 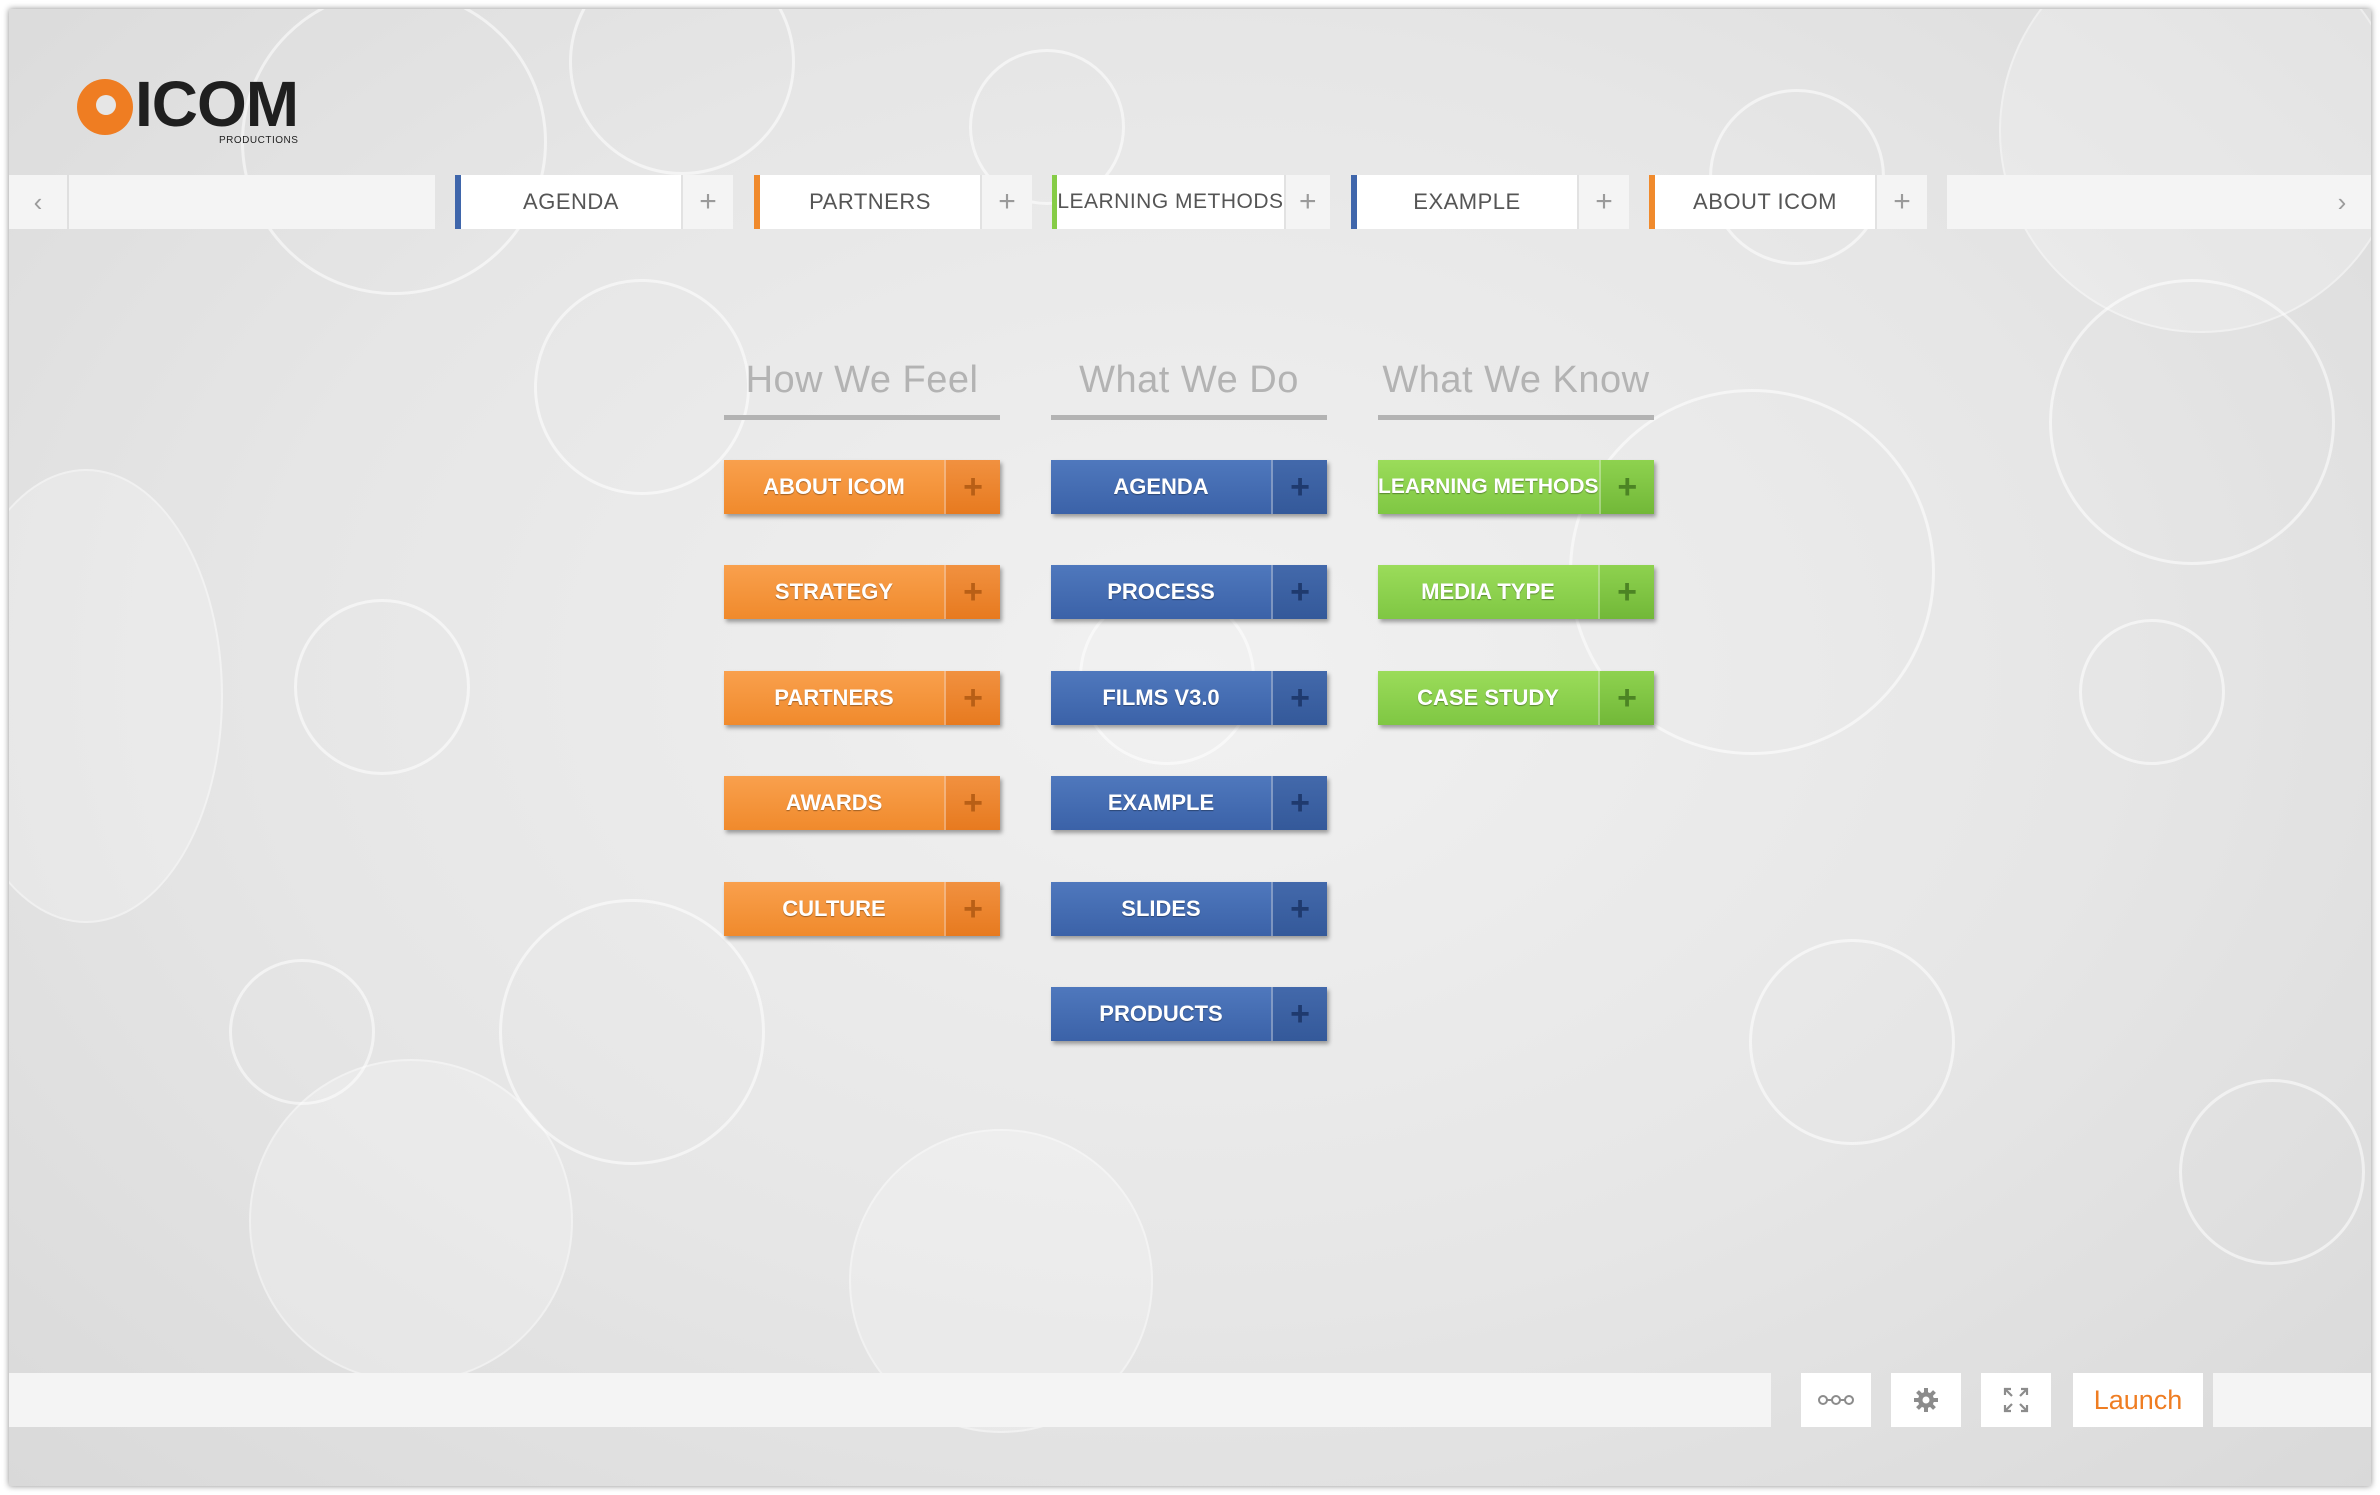 I want to click on tab-scroll-right-button: ›, so click(x=2342, y=202).